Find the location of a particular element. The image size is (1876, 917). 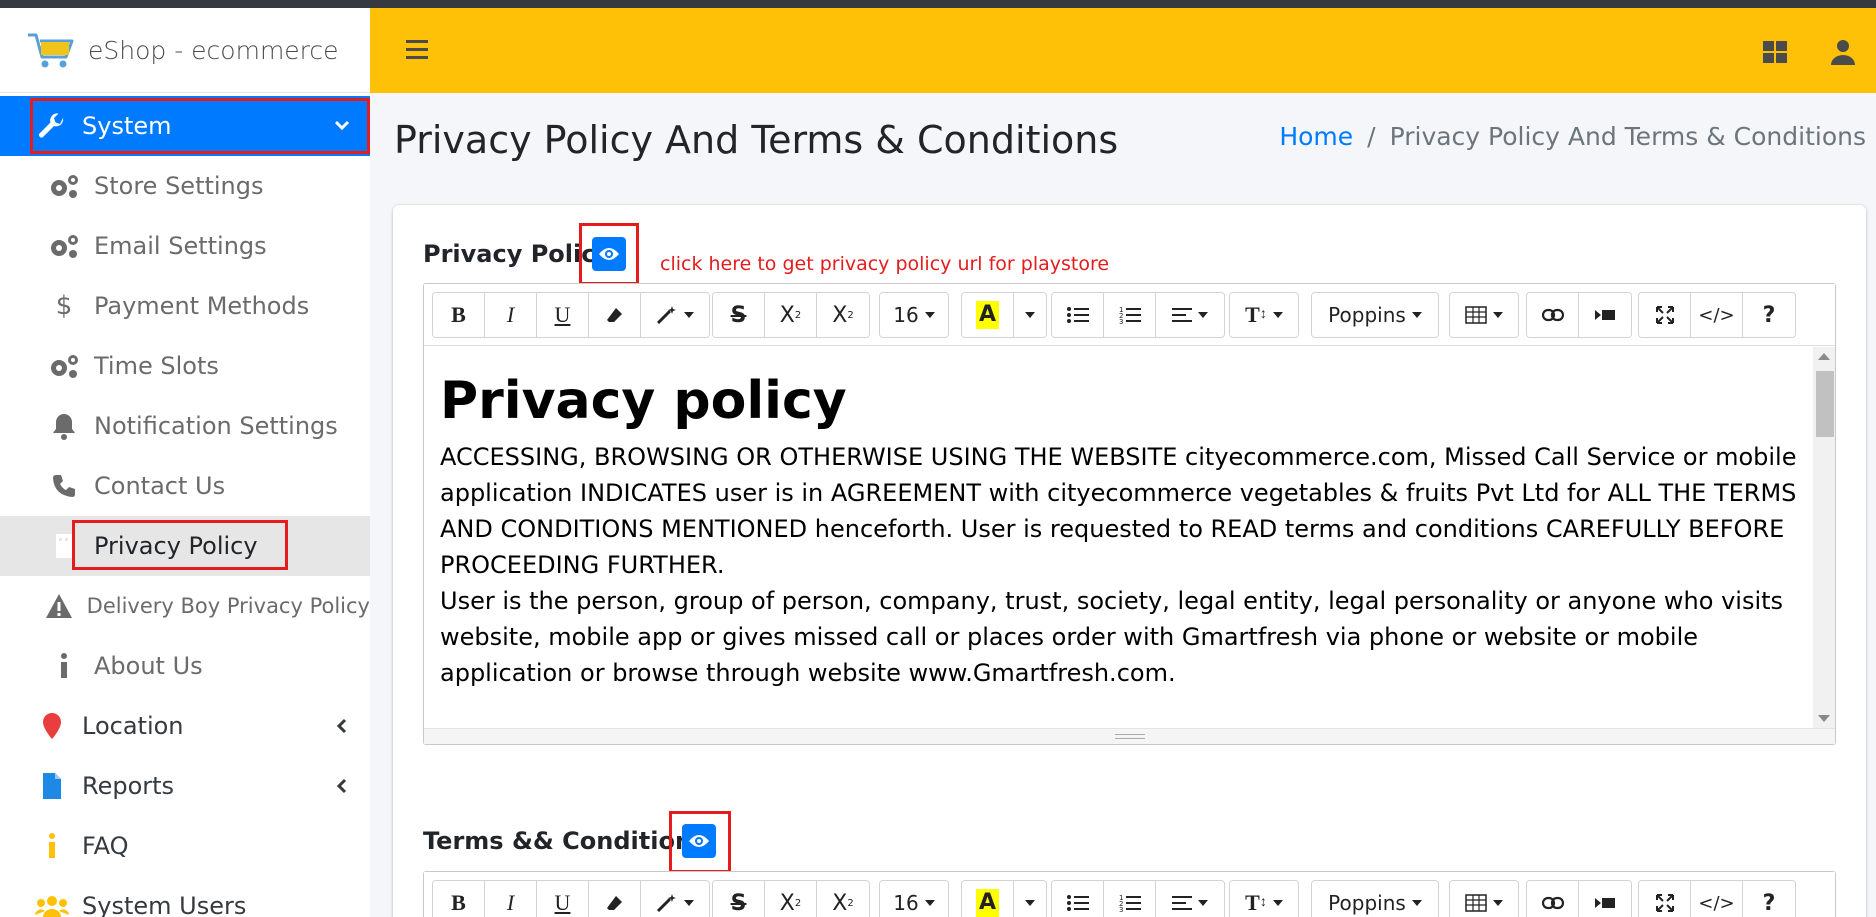

sidebar-item-label: Notification Settings is located at coordinates (216, 426).